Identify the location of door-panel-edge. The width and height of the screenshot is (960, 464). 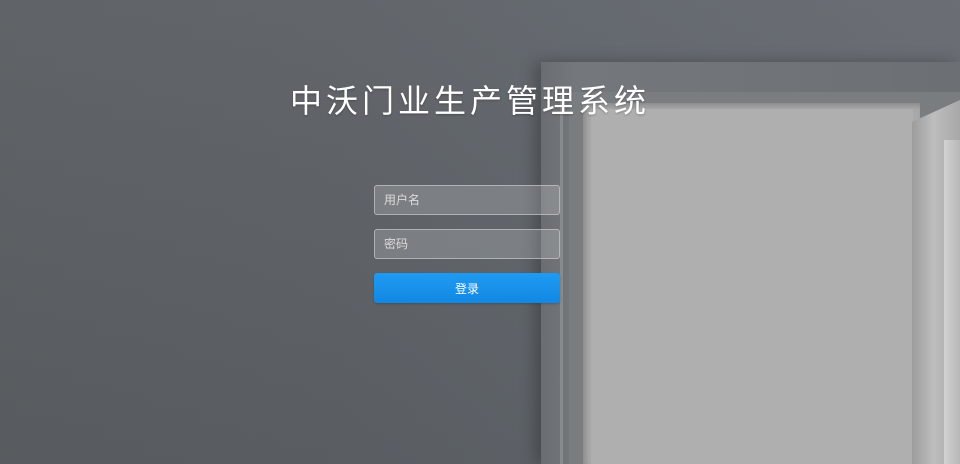
(952, 302).